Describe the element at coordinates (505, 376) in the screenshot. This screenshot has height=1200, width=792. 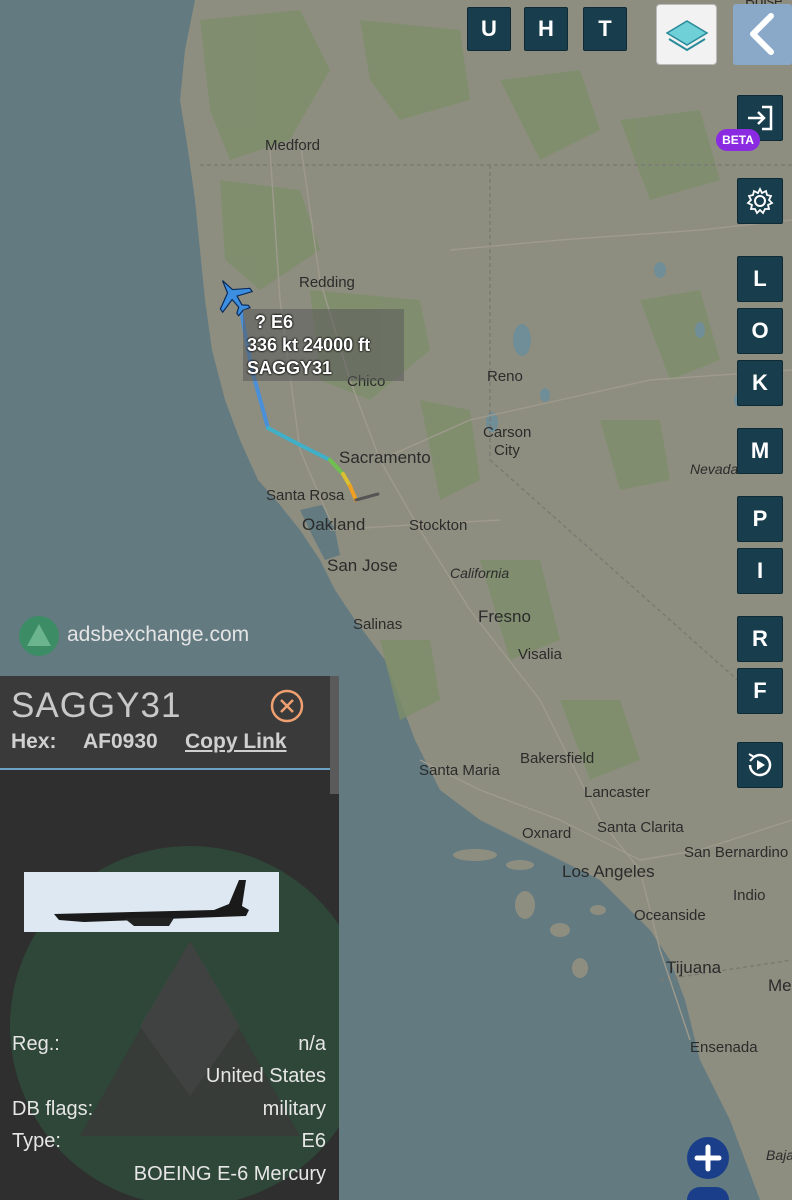
I see `place-label: Reno` at that location.